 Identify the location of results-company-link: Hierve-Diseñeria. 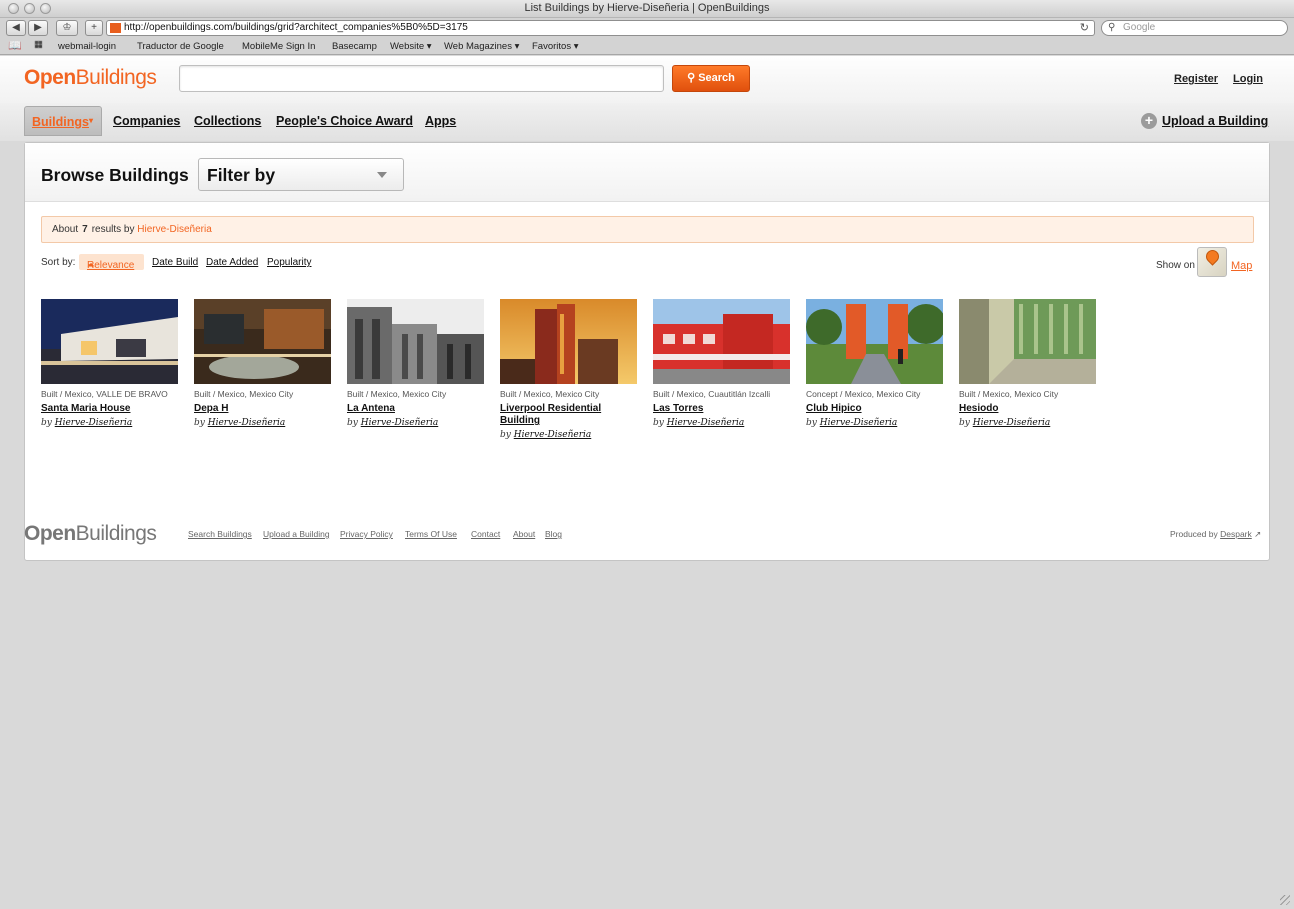
(174, 229).